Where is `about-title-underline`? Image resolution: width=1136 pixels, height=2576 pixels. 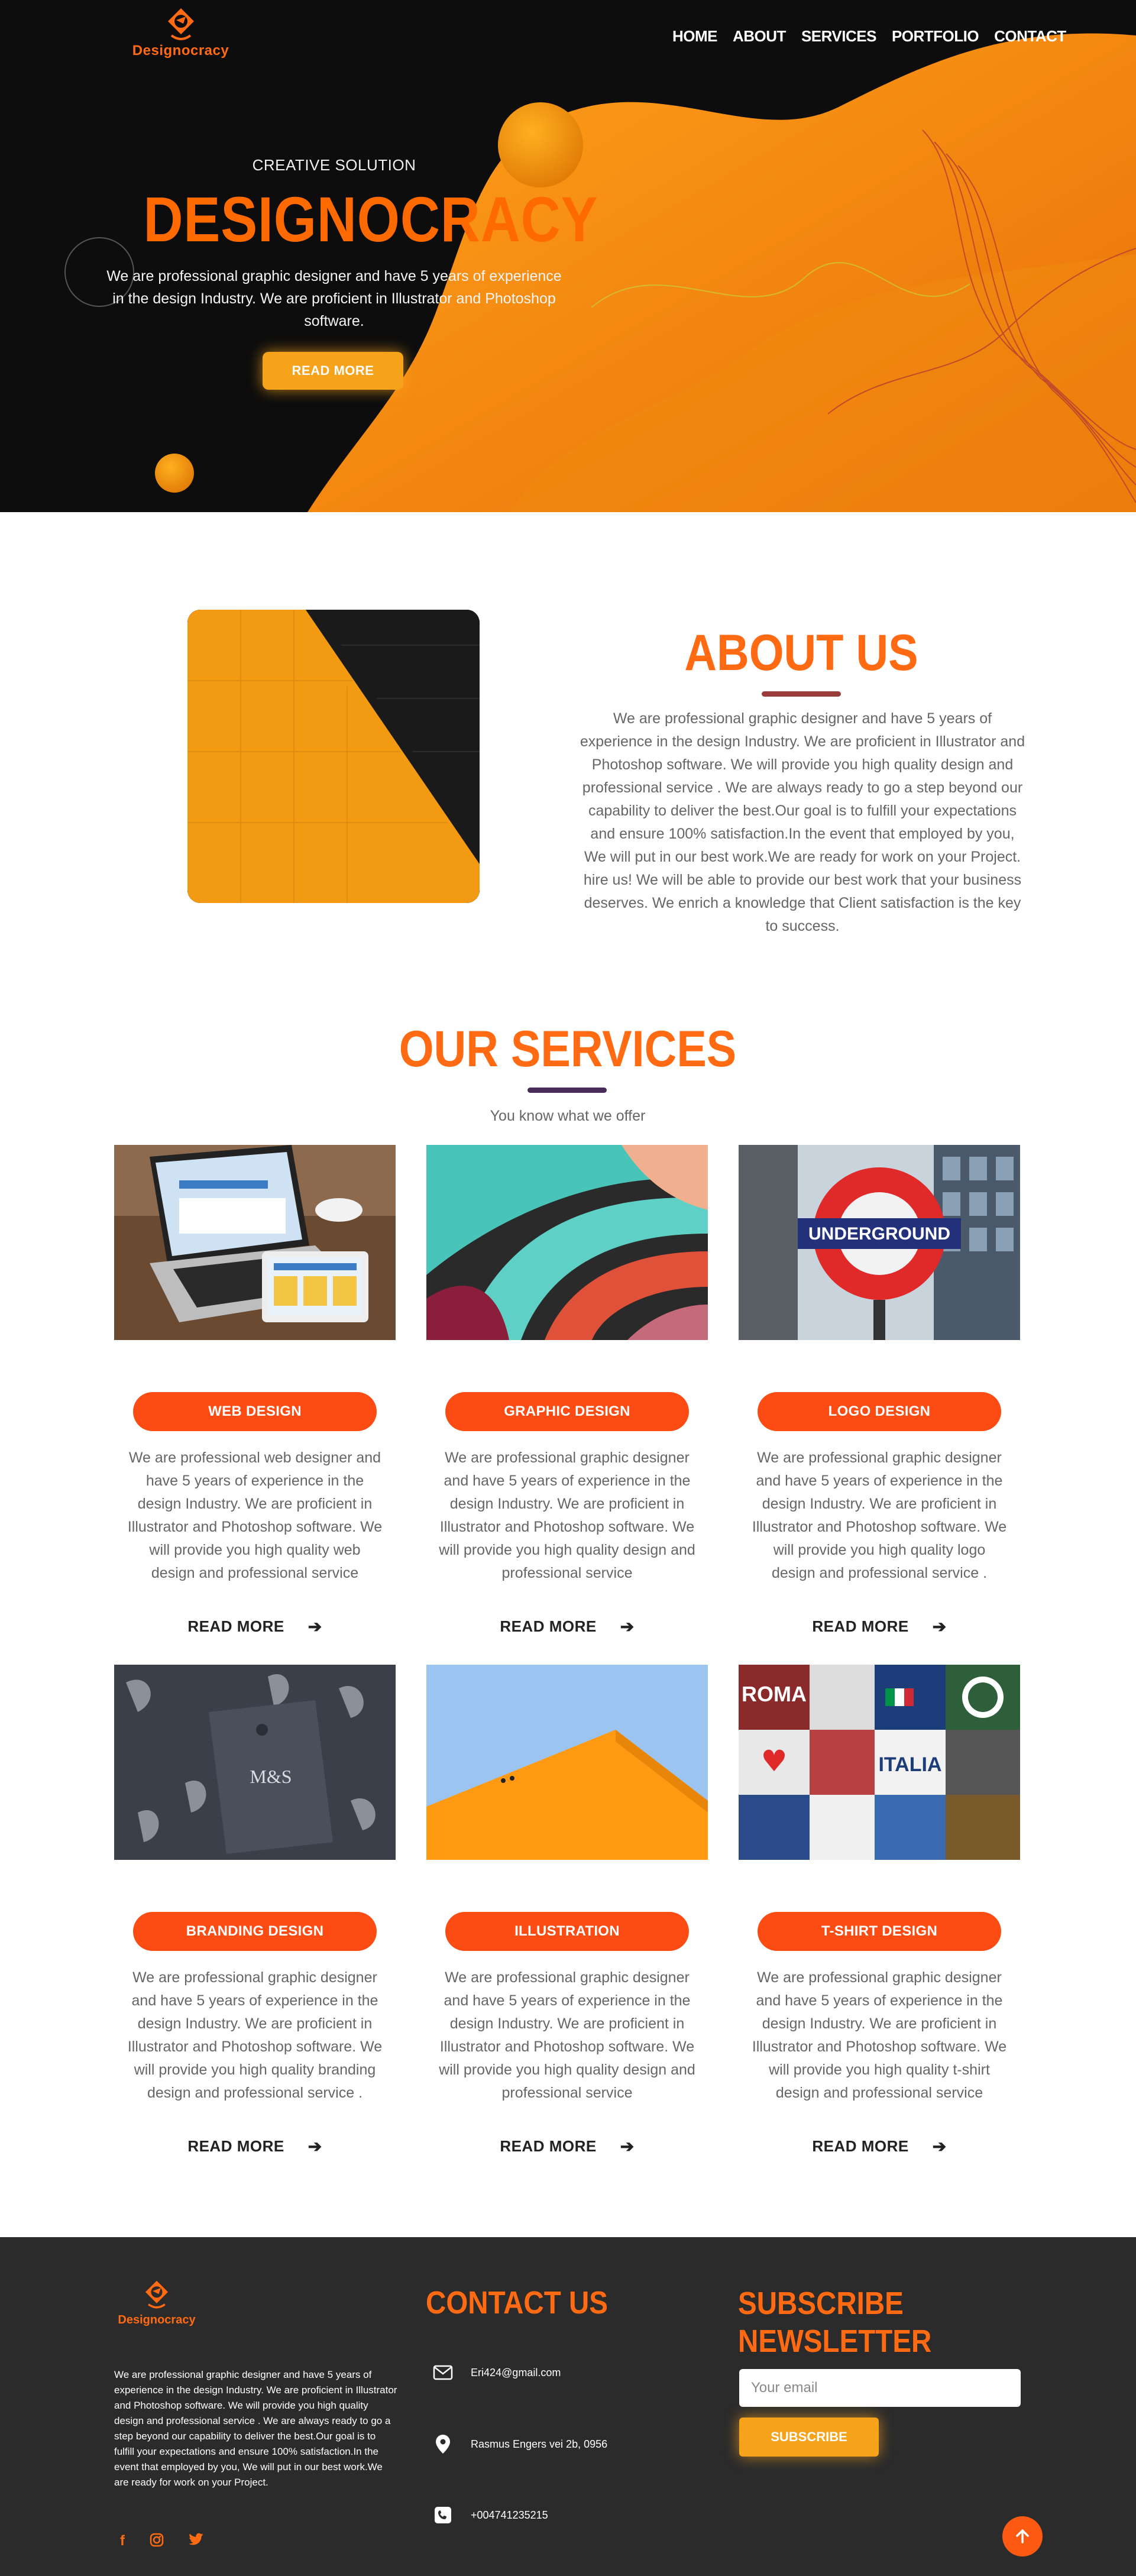
about-title-underline is located at coordinates (802, 694).